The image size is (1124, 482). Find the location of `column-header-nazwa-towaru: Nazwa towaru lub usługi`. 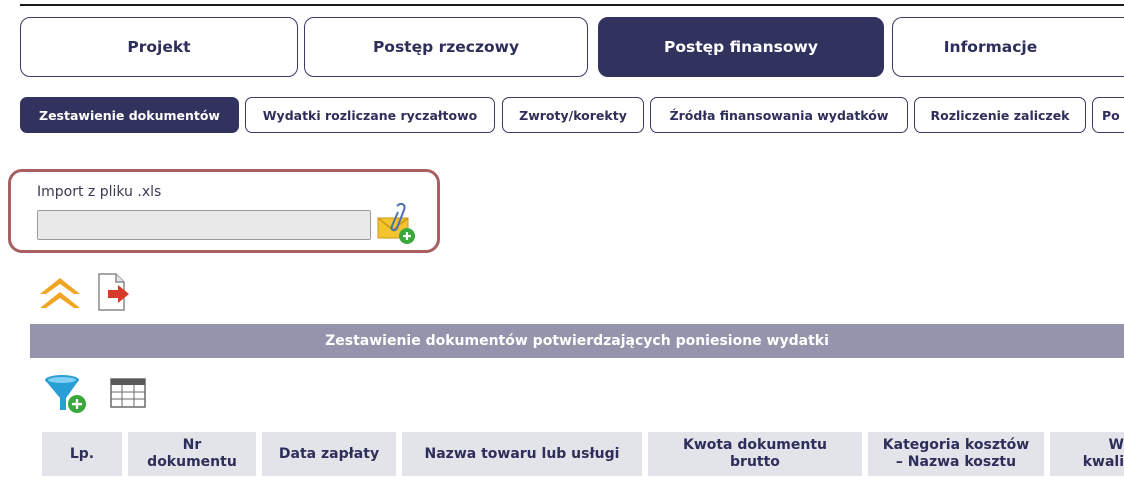

column-header-nazwa-towaru: Nazwa towaru lub usługi is located at coordinates (522, 454).